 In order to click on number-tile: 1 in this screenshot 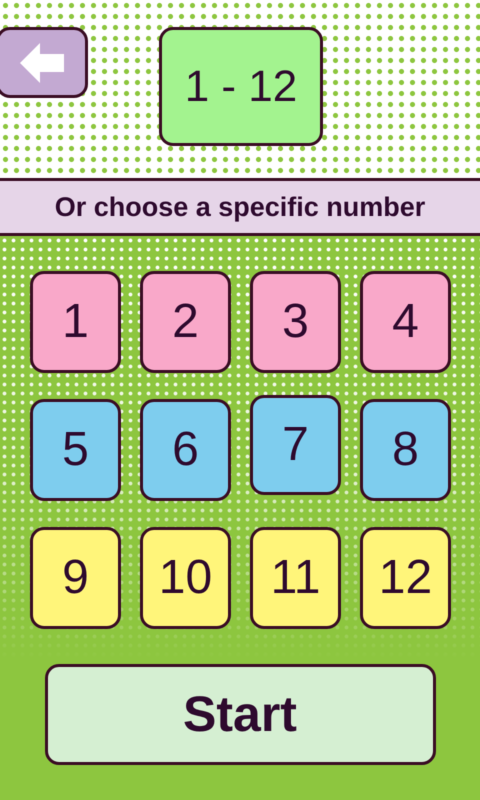, I will do `click(75, 322)`.